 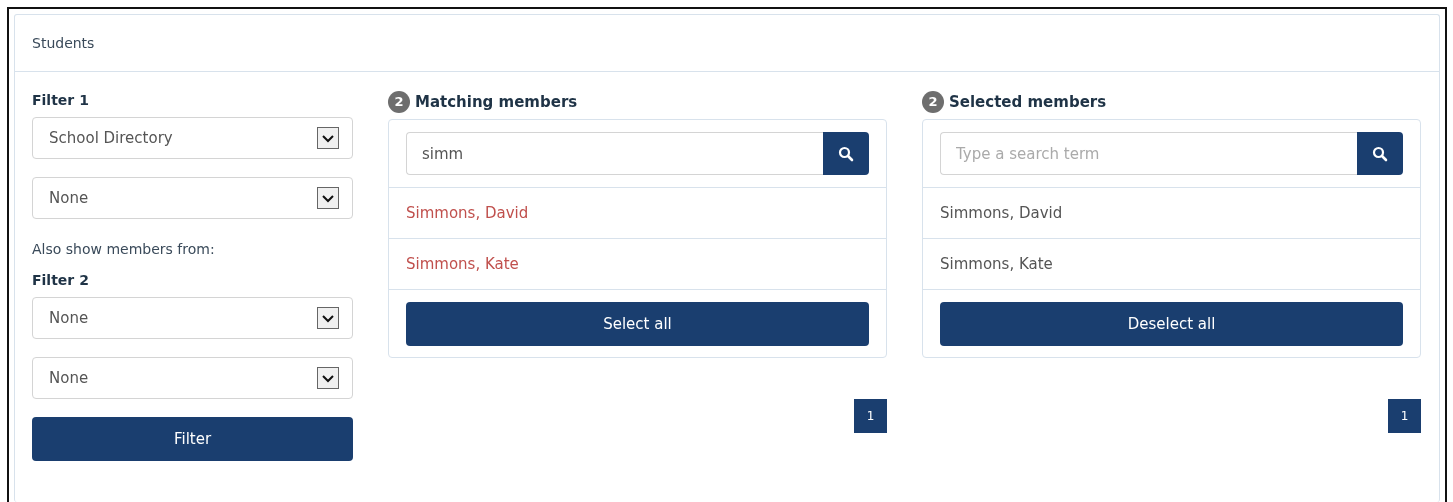 What do you see at coordinates (61, 280) in the screenshot?
I see `filter-label: Filter 2` at bounding box center [61, 280].